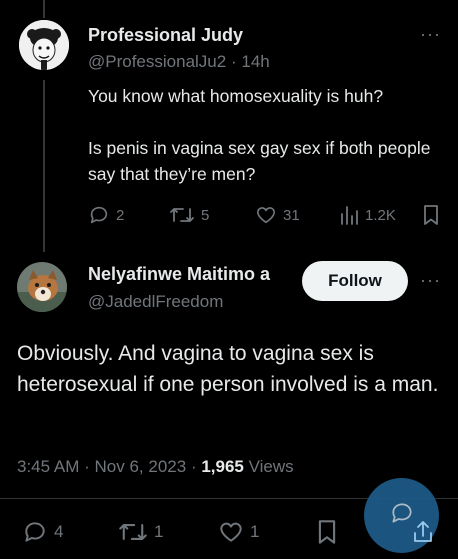  I want to click on main-reply-button: 4, so click(42, 532).